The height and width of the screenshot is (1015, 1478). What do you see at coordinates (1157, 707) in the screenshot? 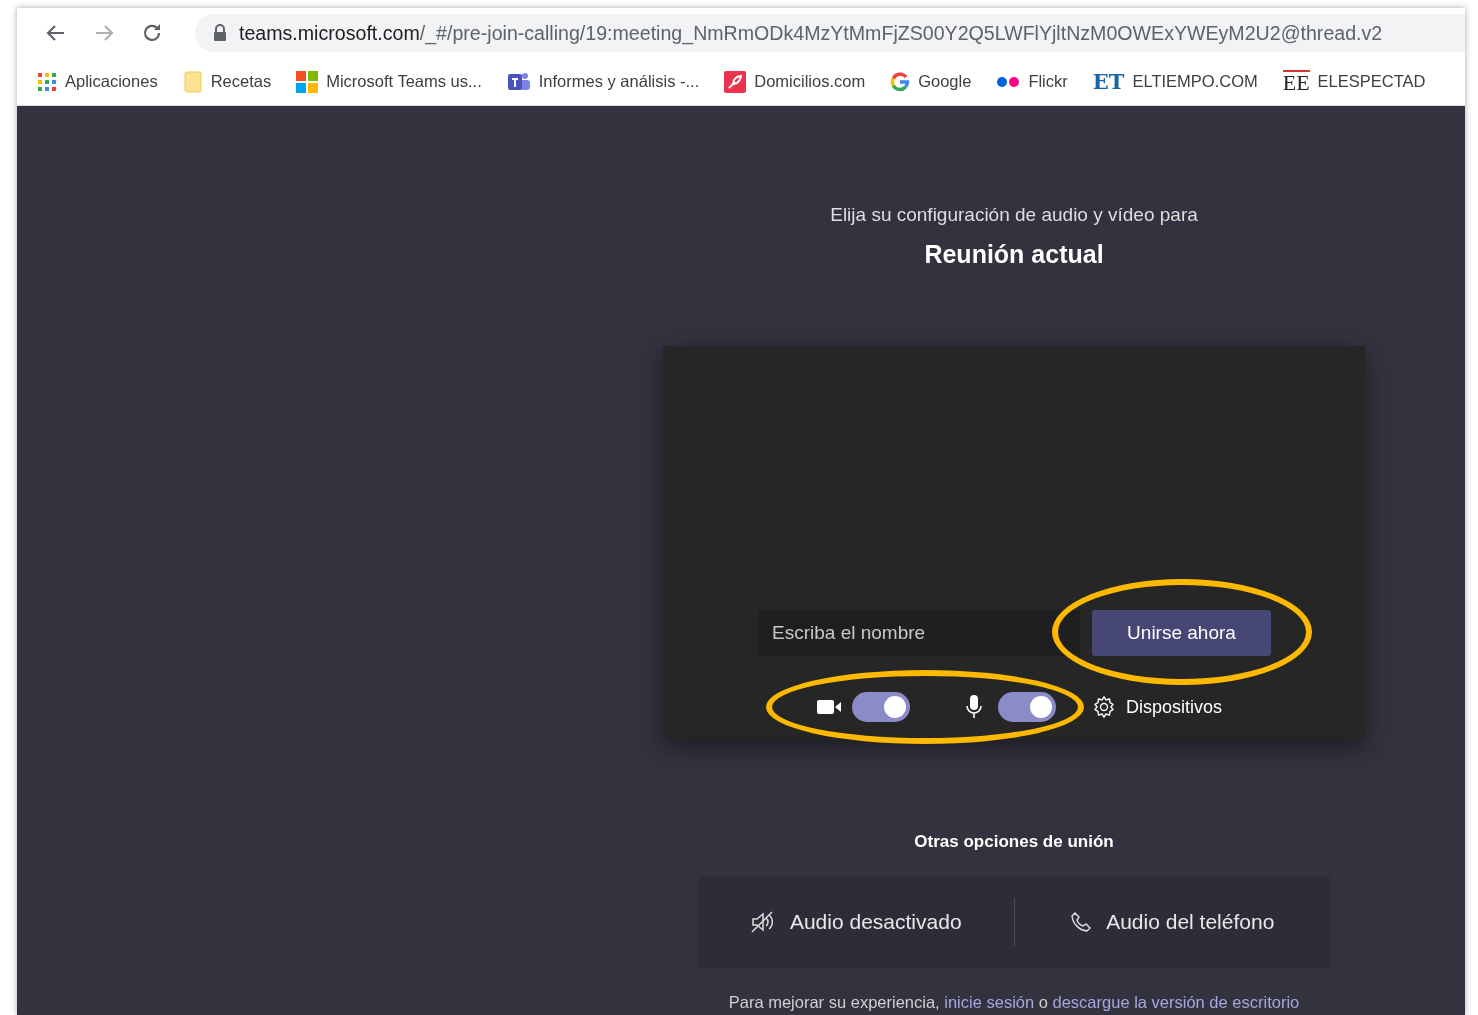
I see `devices-button: Dispositivos` at bounding box center [1157, 707].